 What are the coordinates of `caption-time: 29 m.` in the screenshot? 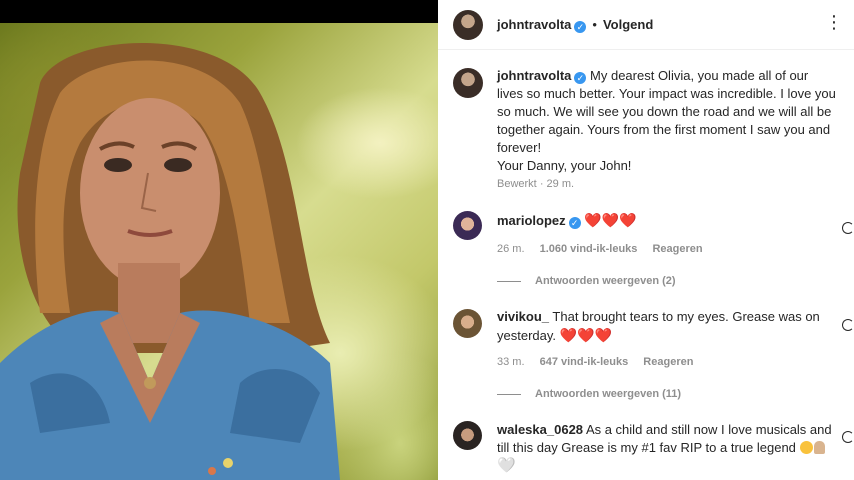 It's located at (560, 184).